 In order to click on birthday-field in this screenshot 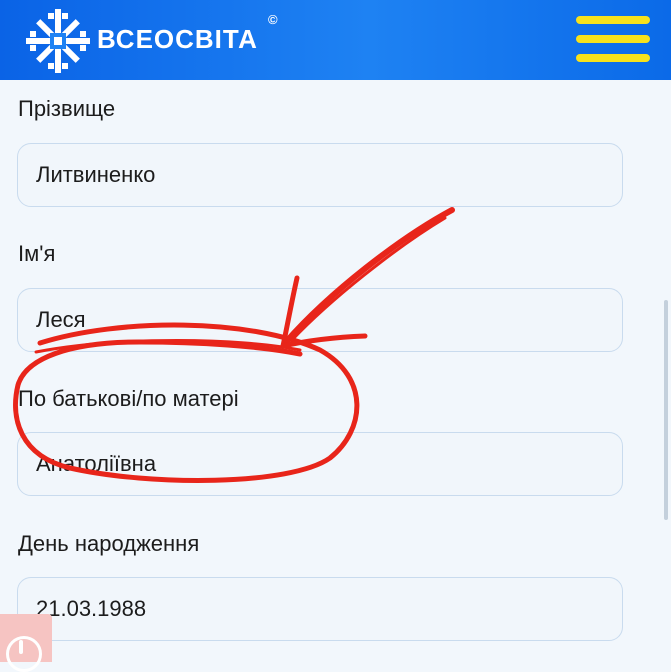, I will do `click(320, 609)`.